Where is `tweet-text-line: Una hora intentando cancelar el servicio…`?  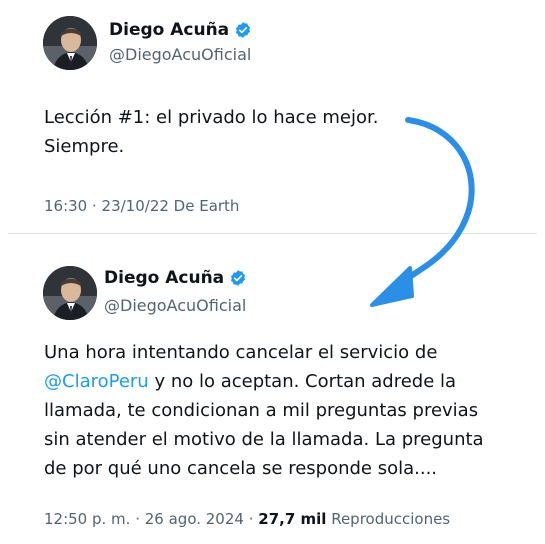 tweet-text-line: Una hora intentando cancelar el servicio… is located at coordinates (241, 352).